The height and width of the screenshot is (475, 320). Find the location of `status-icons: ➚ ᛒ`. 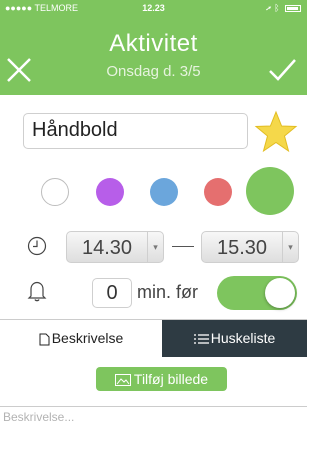

status-icons: ➚ ᛒ is located at coordinates (283, 8).